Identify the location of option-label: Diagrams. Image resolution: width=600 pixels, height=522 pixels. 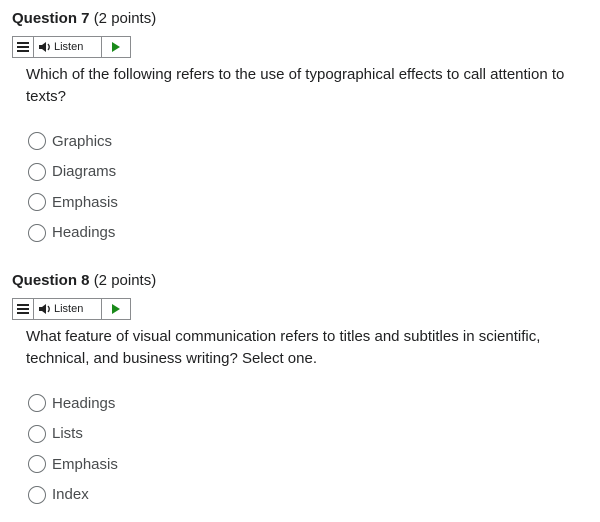
(84, 171).